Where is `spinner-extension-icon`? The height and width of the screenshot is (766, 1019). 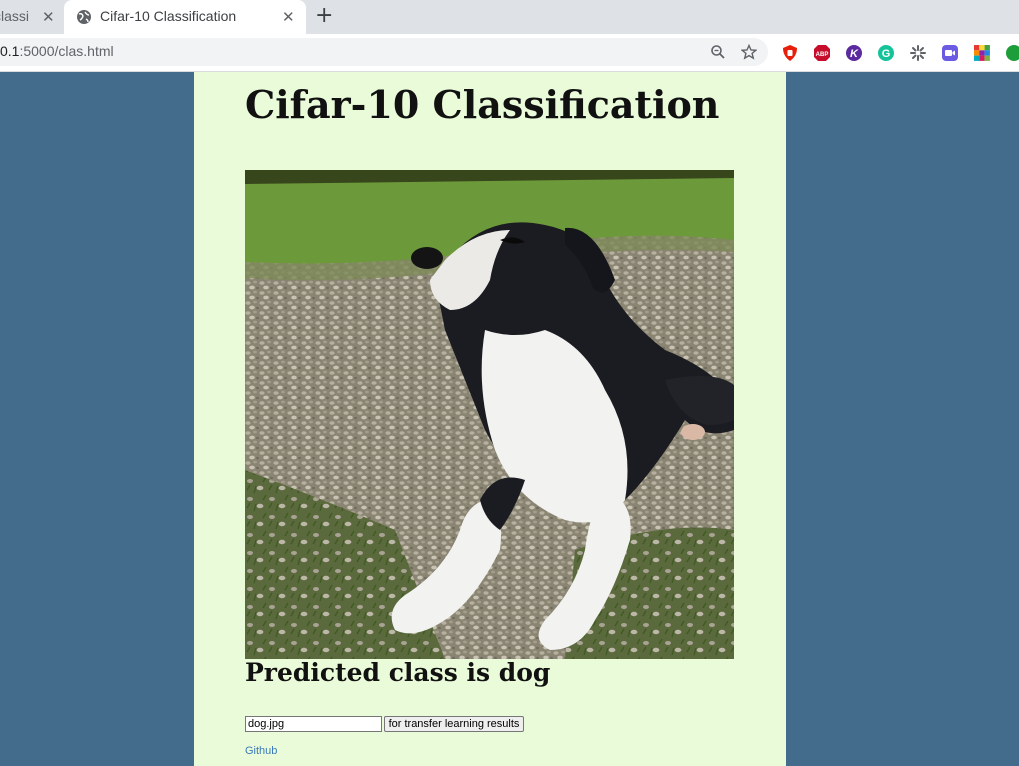
spinner-extension-icon is located at coordinates (918, 53).